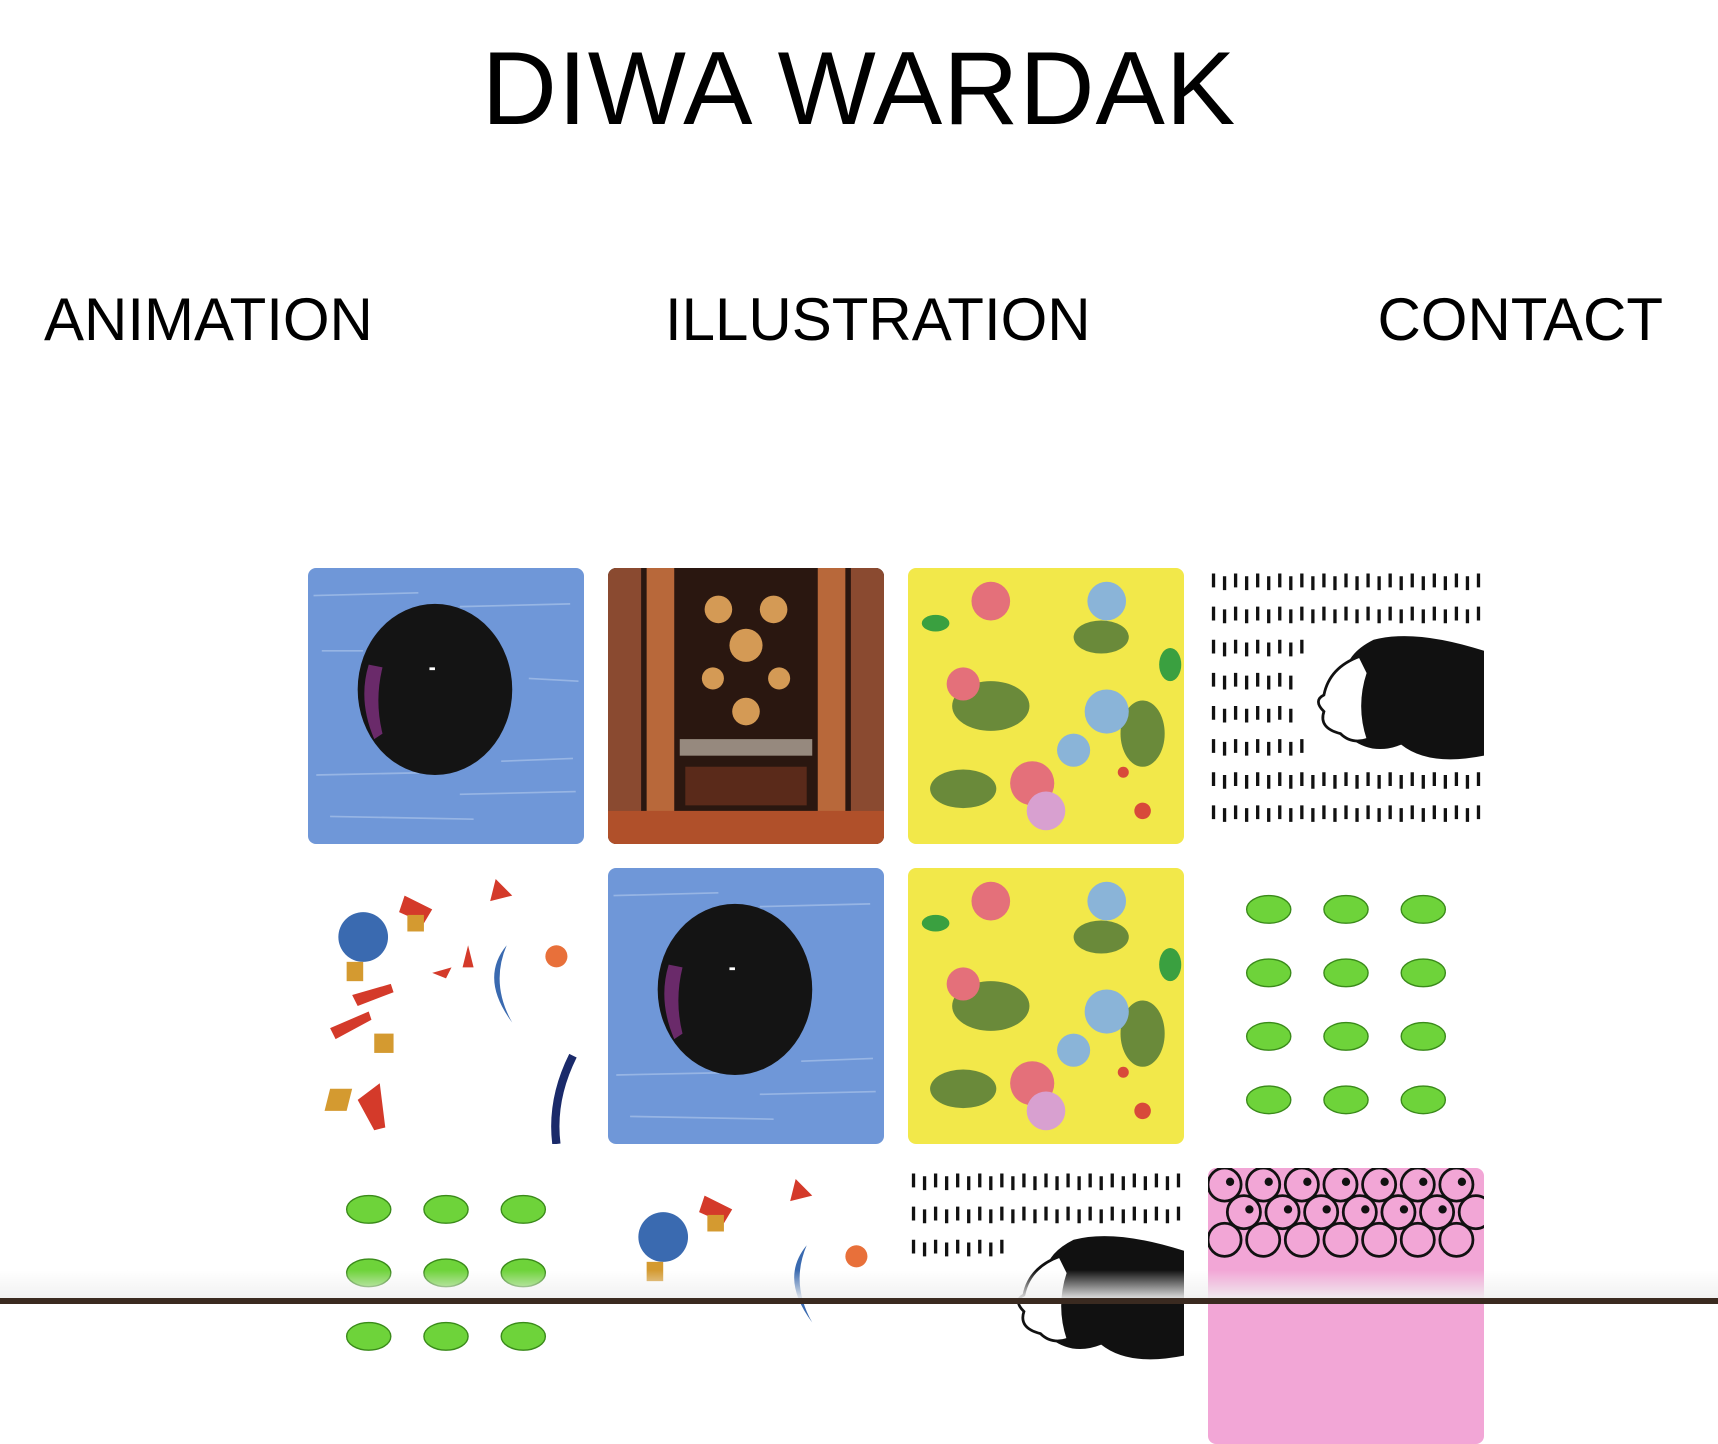 The width and height of the screenshot is (1718, 1444). I want to click on gallery-tile-pink-scales, so click(1346, 1306).